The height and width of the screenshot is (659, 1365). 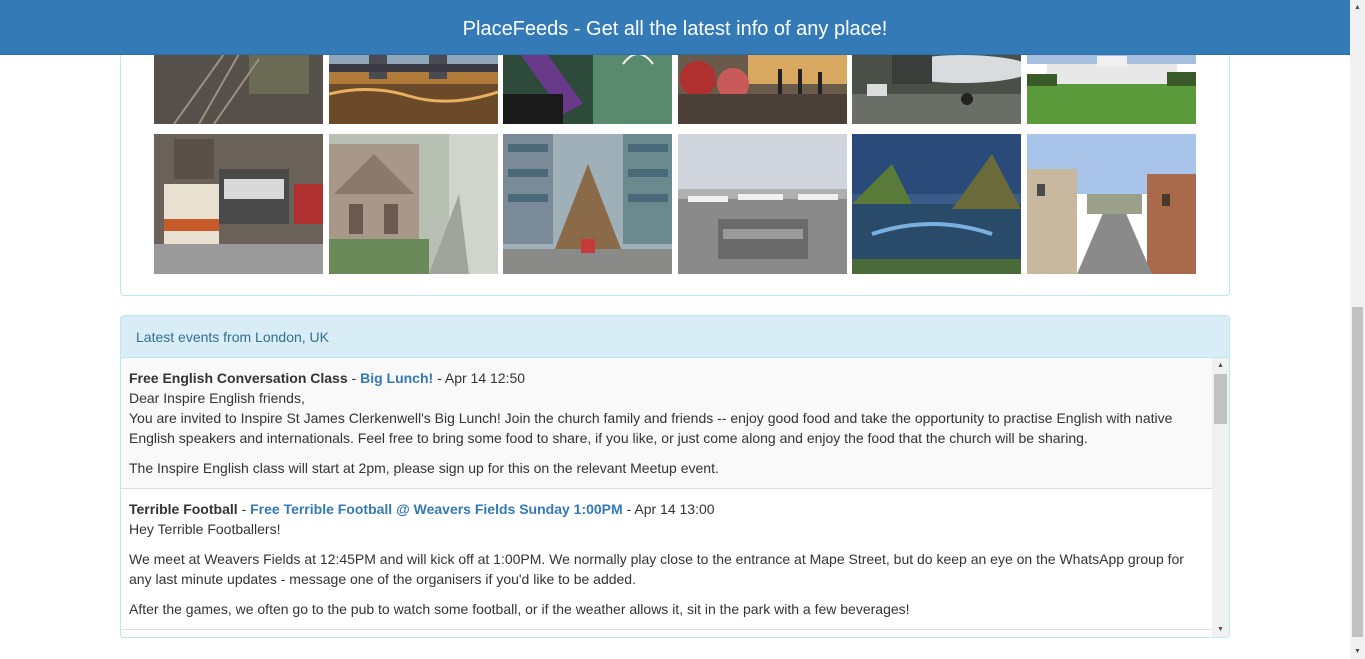 What do you see at coordinates (205, 529) in the screenshot?
I see `event-text: Hey Terrible Footballers!` at bounding box center [205, 529].